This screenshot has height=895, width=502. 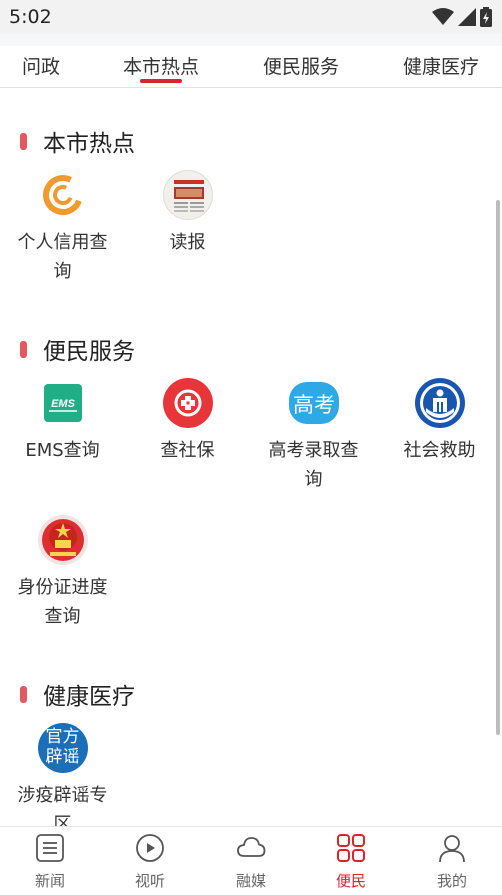 I want to click on status-icons, so click(x=462, y=17).